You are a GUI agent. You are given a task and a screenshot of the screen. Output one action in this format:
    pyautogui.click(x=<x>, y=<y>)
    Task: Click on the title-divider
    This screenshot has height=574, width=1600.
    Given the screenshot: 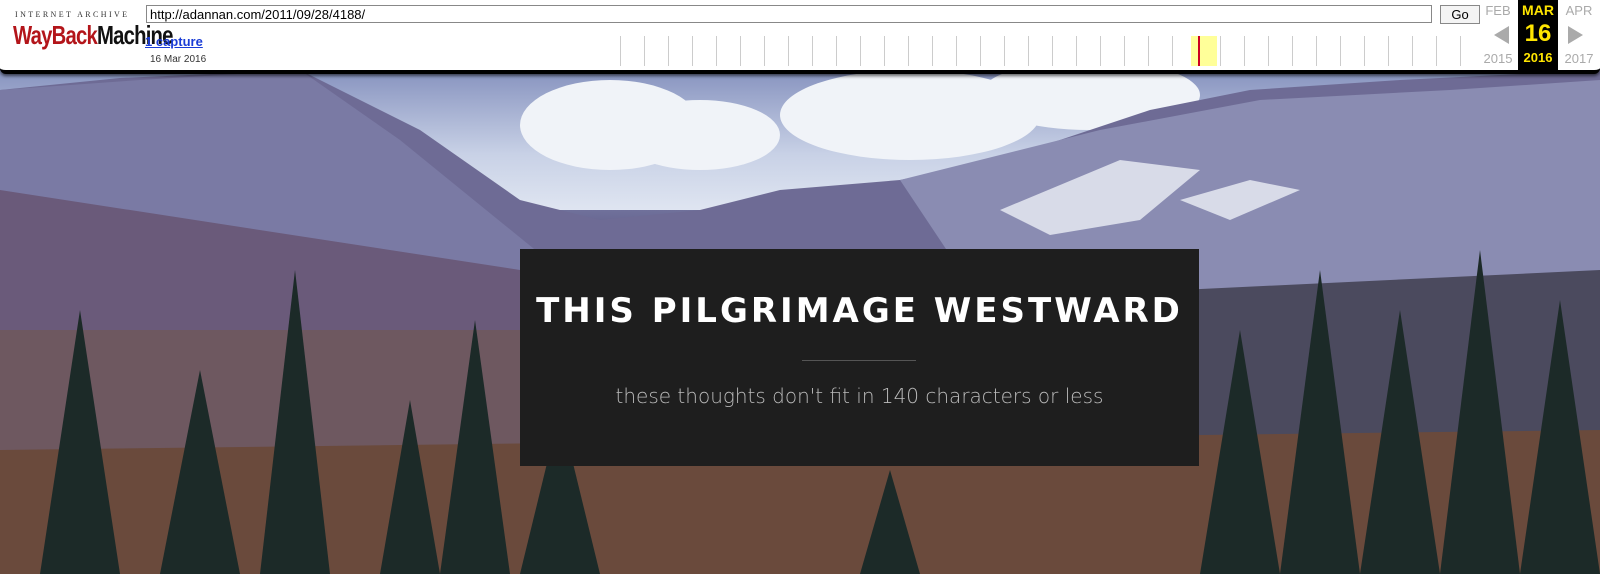 What is the action you would take?
    pyautogui.click(x=859, y=360)
    